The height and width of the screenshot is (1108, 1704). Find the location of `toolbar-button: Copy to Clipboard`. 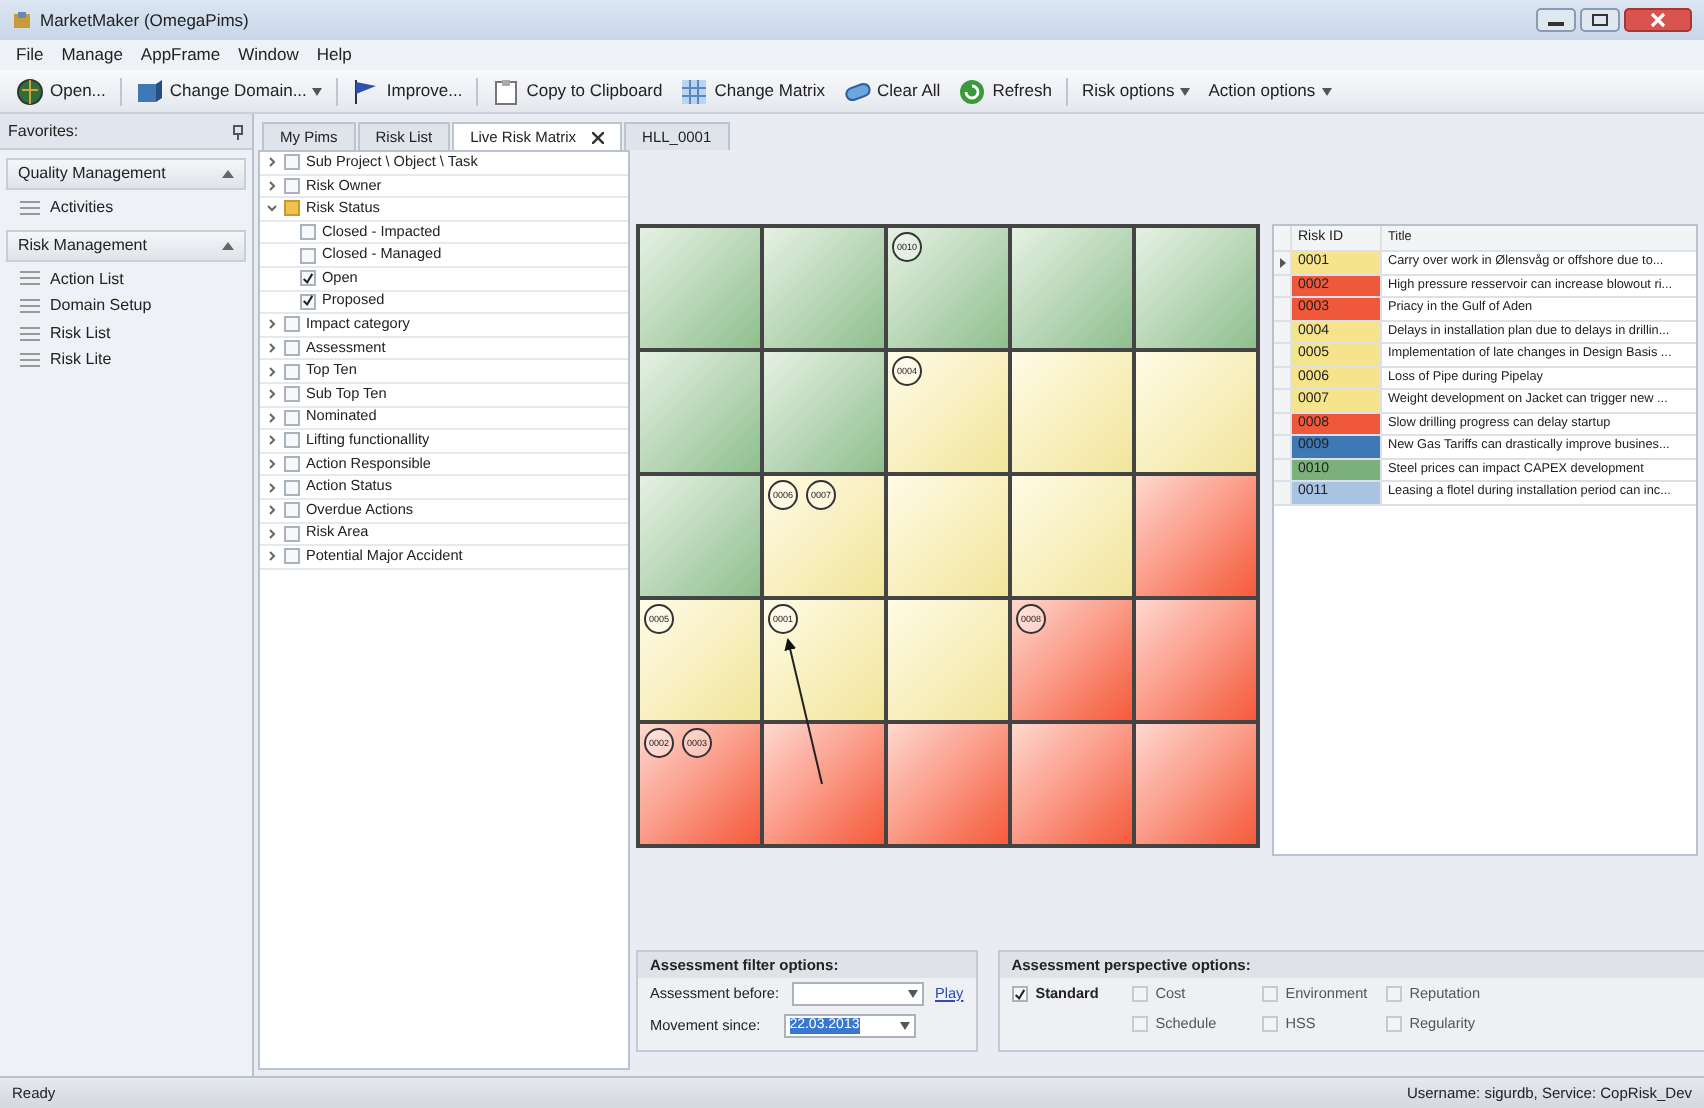

toolbar-button: Copy to Clipboard is located at coordinates (577, 91).